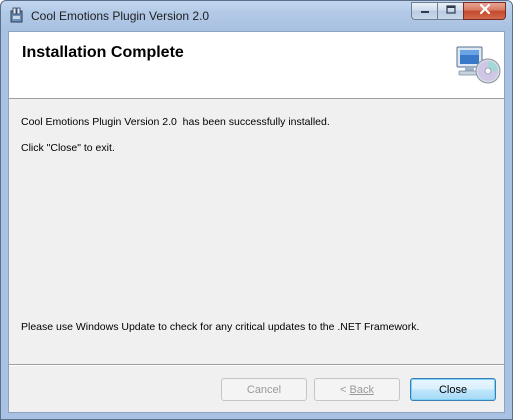 The image size is (513, 420). I want to click on back-label: Back, so click(361, 389).